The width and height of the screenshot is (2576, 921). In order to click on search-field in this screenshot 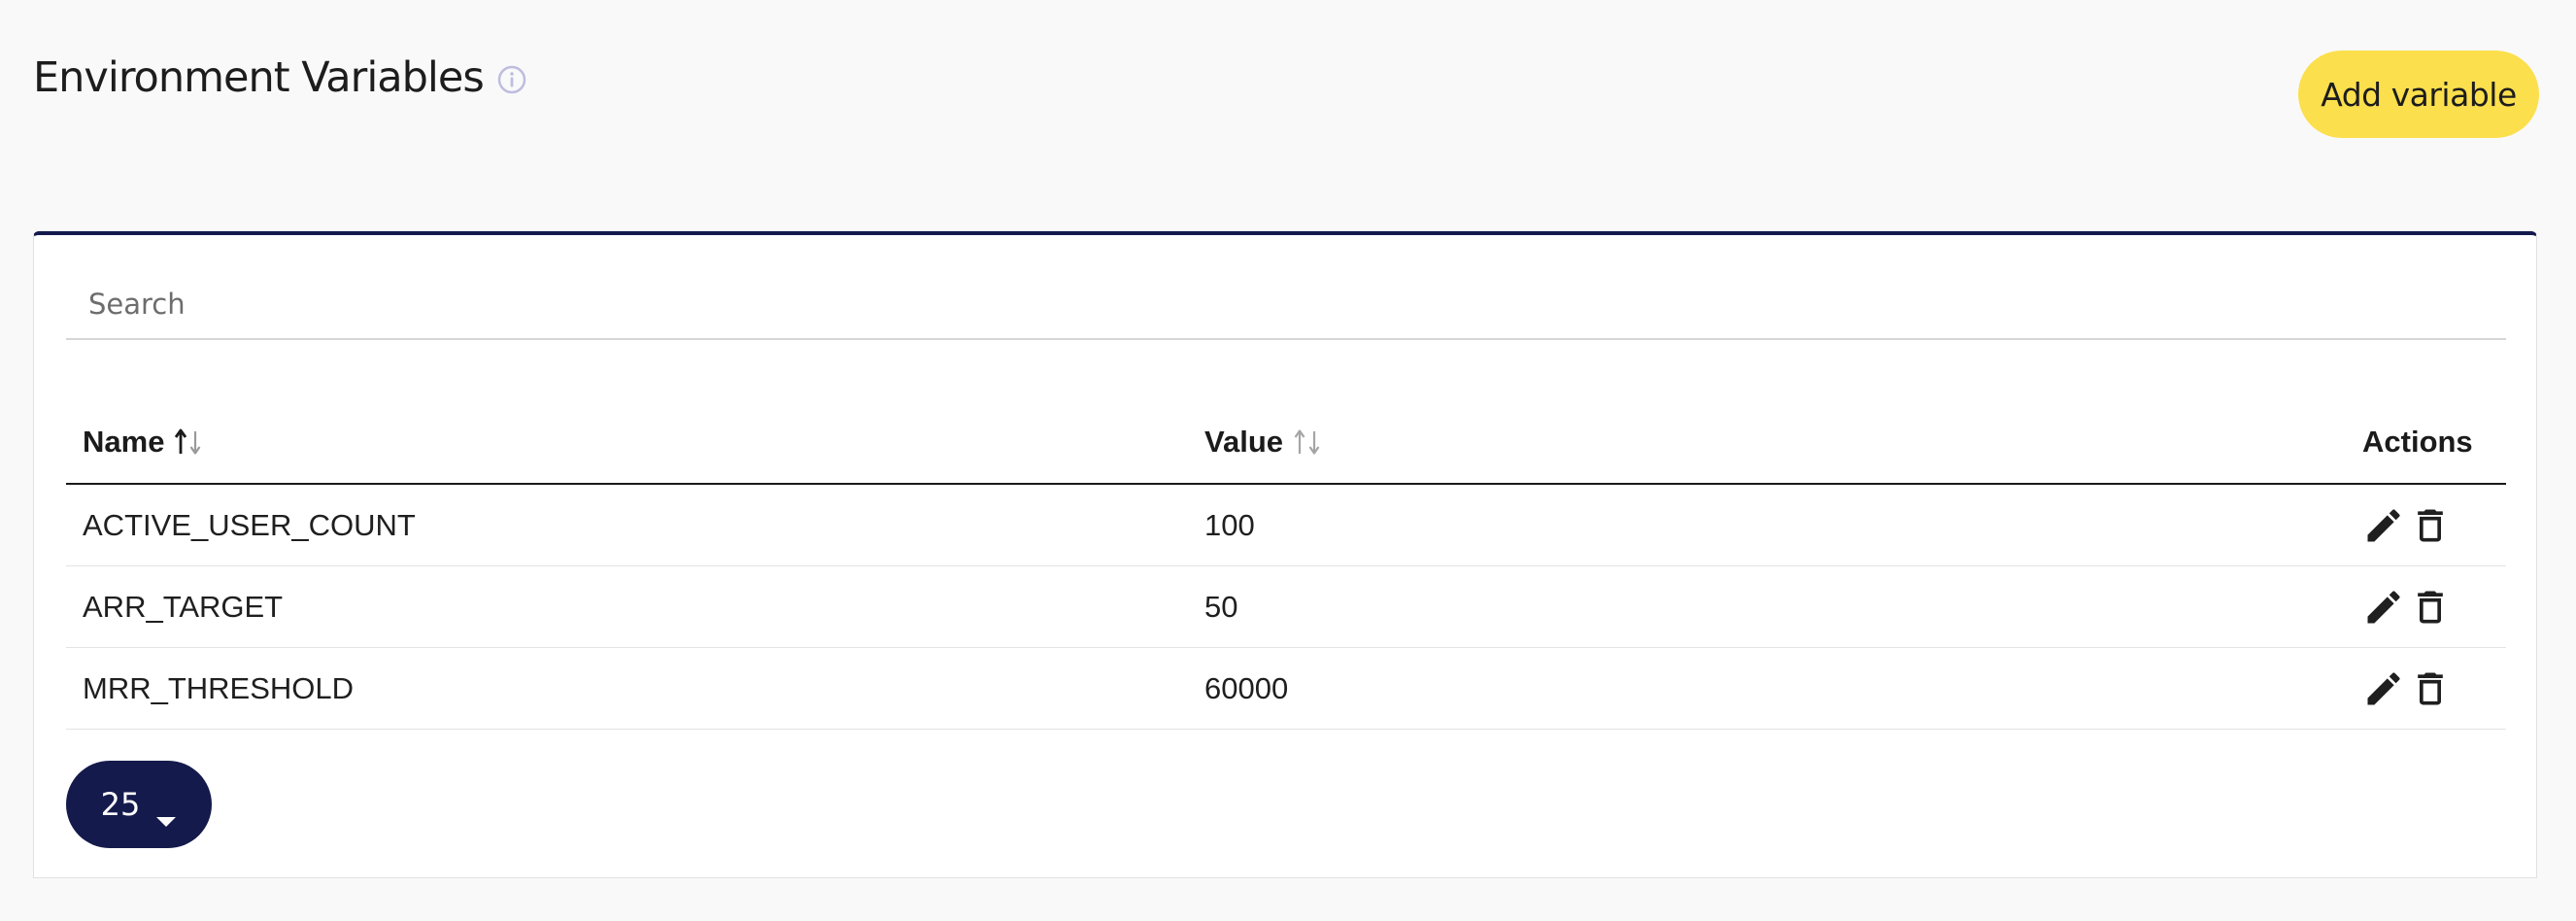, I will do `click(1286, 305)`.